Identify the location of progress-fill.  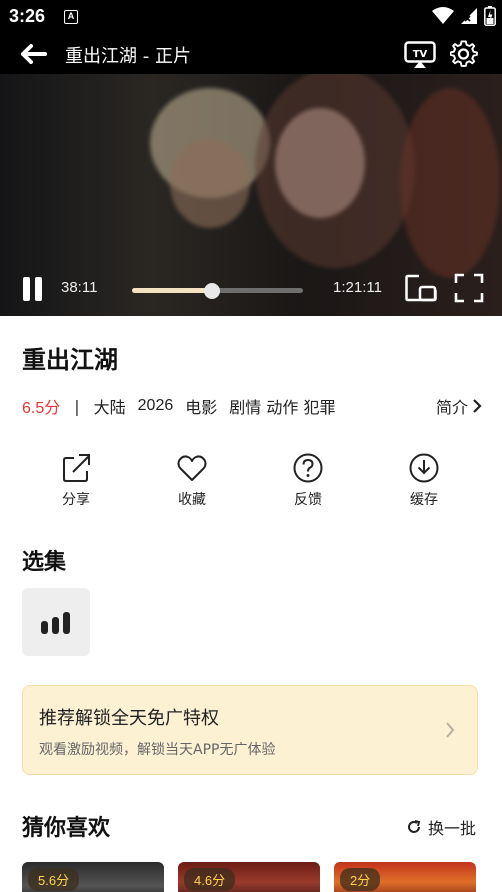
(172, 290).